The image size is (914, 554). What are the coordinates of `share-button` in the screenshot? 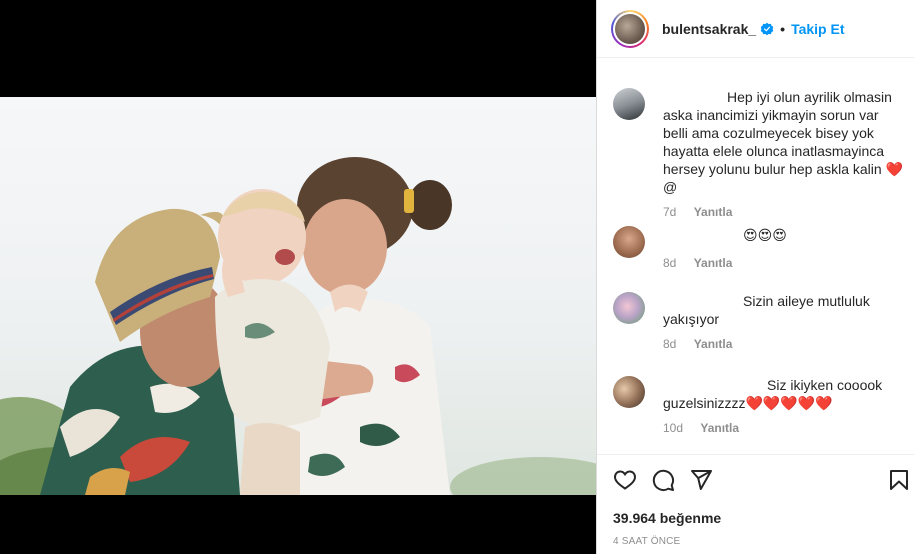 It's located at (701, 480).